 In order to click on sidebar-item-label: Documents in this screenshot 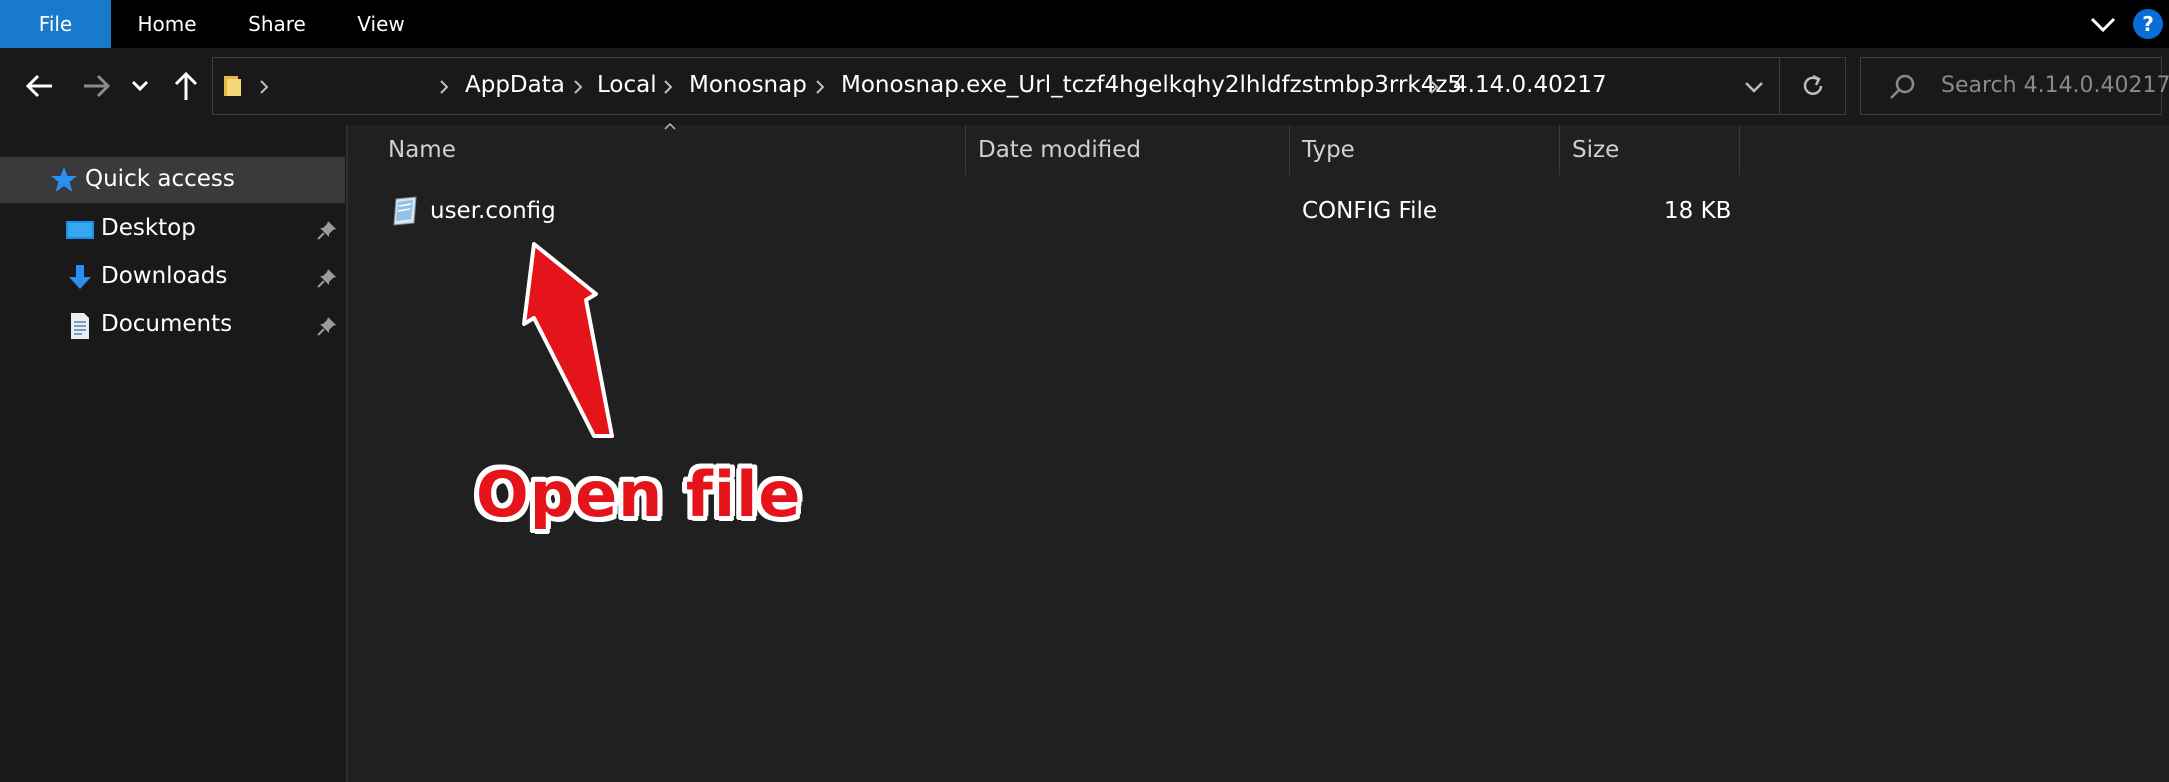, I will do `click(167, 324)`.